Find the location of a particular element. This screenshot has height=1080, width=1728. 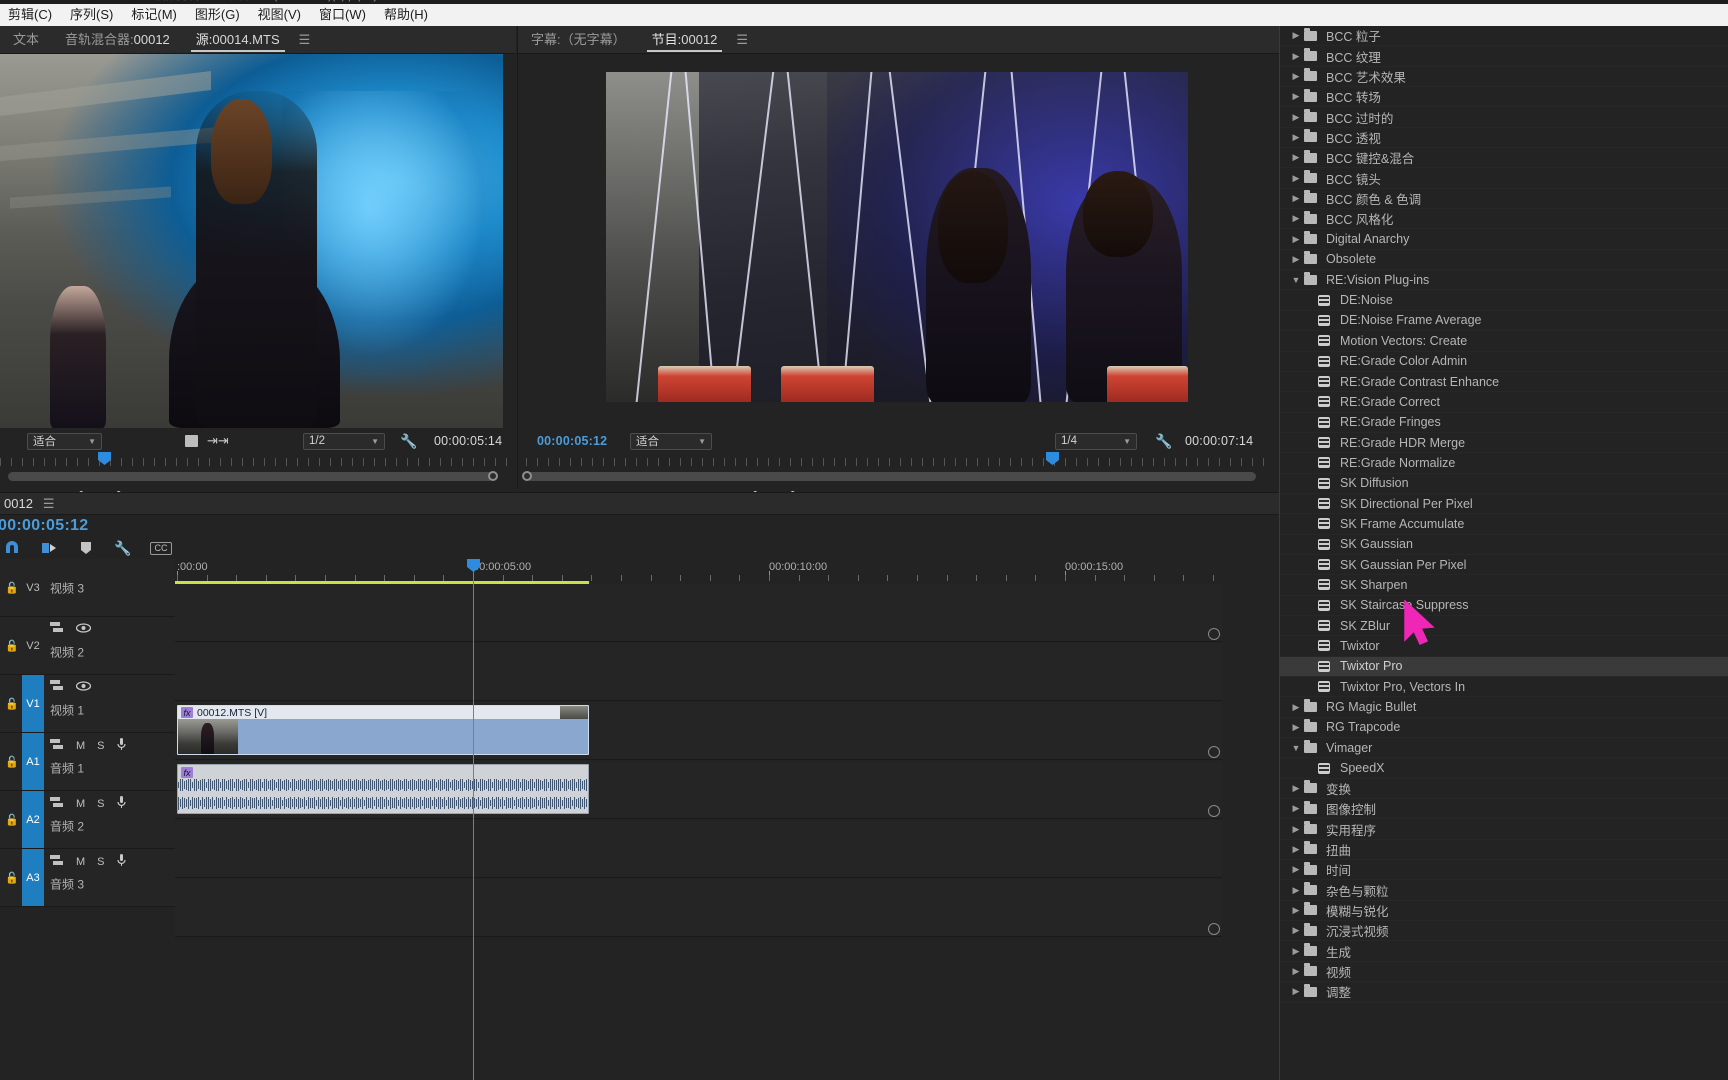

menu-item-3: 图形(G) is located at coordinates (217, 15).